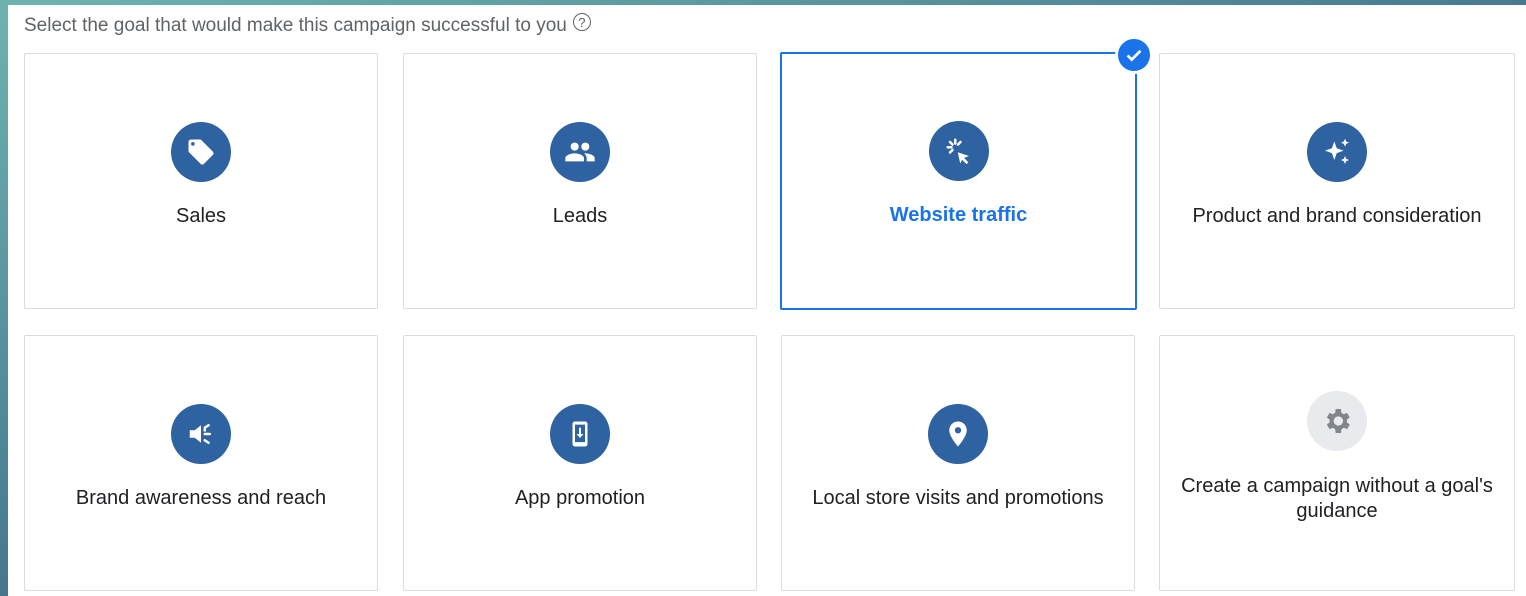 The width and height of the screenshot is (1526, 596). I want to click on goal-card-product-brand-consideration: Product and brand consideration, so click(1337, 181).